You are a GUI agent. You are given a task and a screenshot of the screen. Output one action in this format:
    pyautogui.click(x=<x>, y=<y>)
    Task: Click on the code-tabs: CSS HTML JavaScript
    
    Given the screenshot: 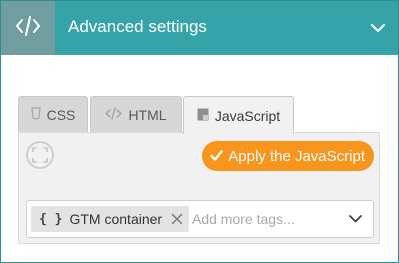 What is the action you would take?
    pyautogui.click(x=199, y=115)
    